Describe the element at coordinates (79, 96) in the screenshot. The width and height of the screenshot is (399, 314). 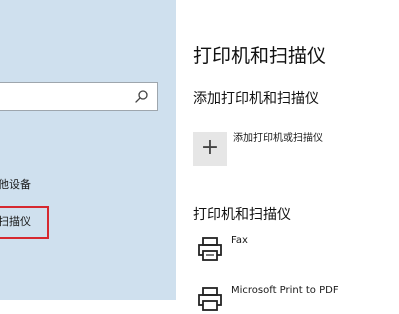
I see `search-input` at that location.